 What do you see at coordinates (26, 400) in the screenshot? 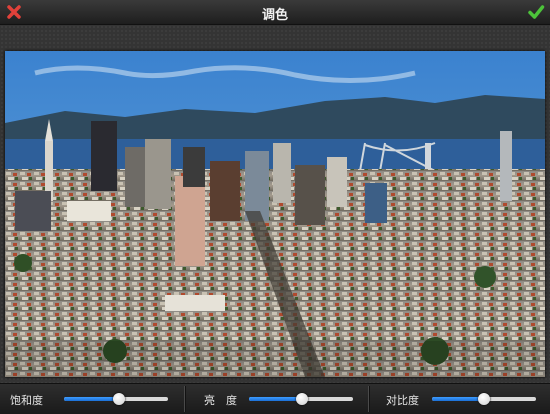
I see `saturation-label: 饱和度` at bounding box center [26, 400].